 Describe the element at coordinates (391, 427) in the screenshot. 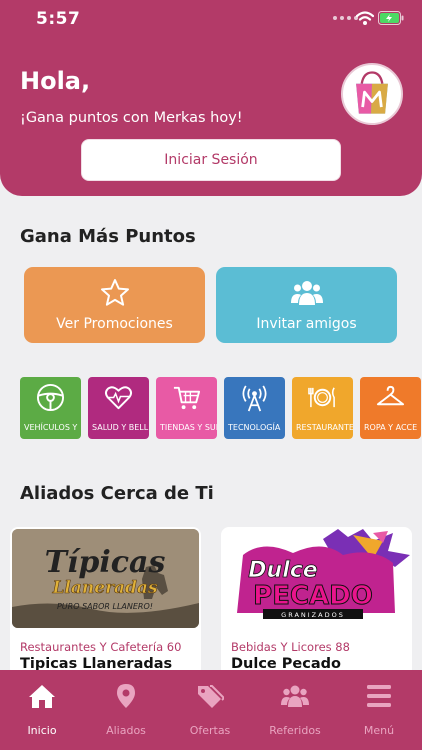

I see `category-label: ROPA Y ACCE` at that location.